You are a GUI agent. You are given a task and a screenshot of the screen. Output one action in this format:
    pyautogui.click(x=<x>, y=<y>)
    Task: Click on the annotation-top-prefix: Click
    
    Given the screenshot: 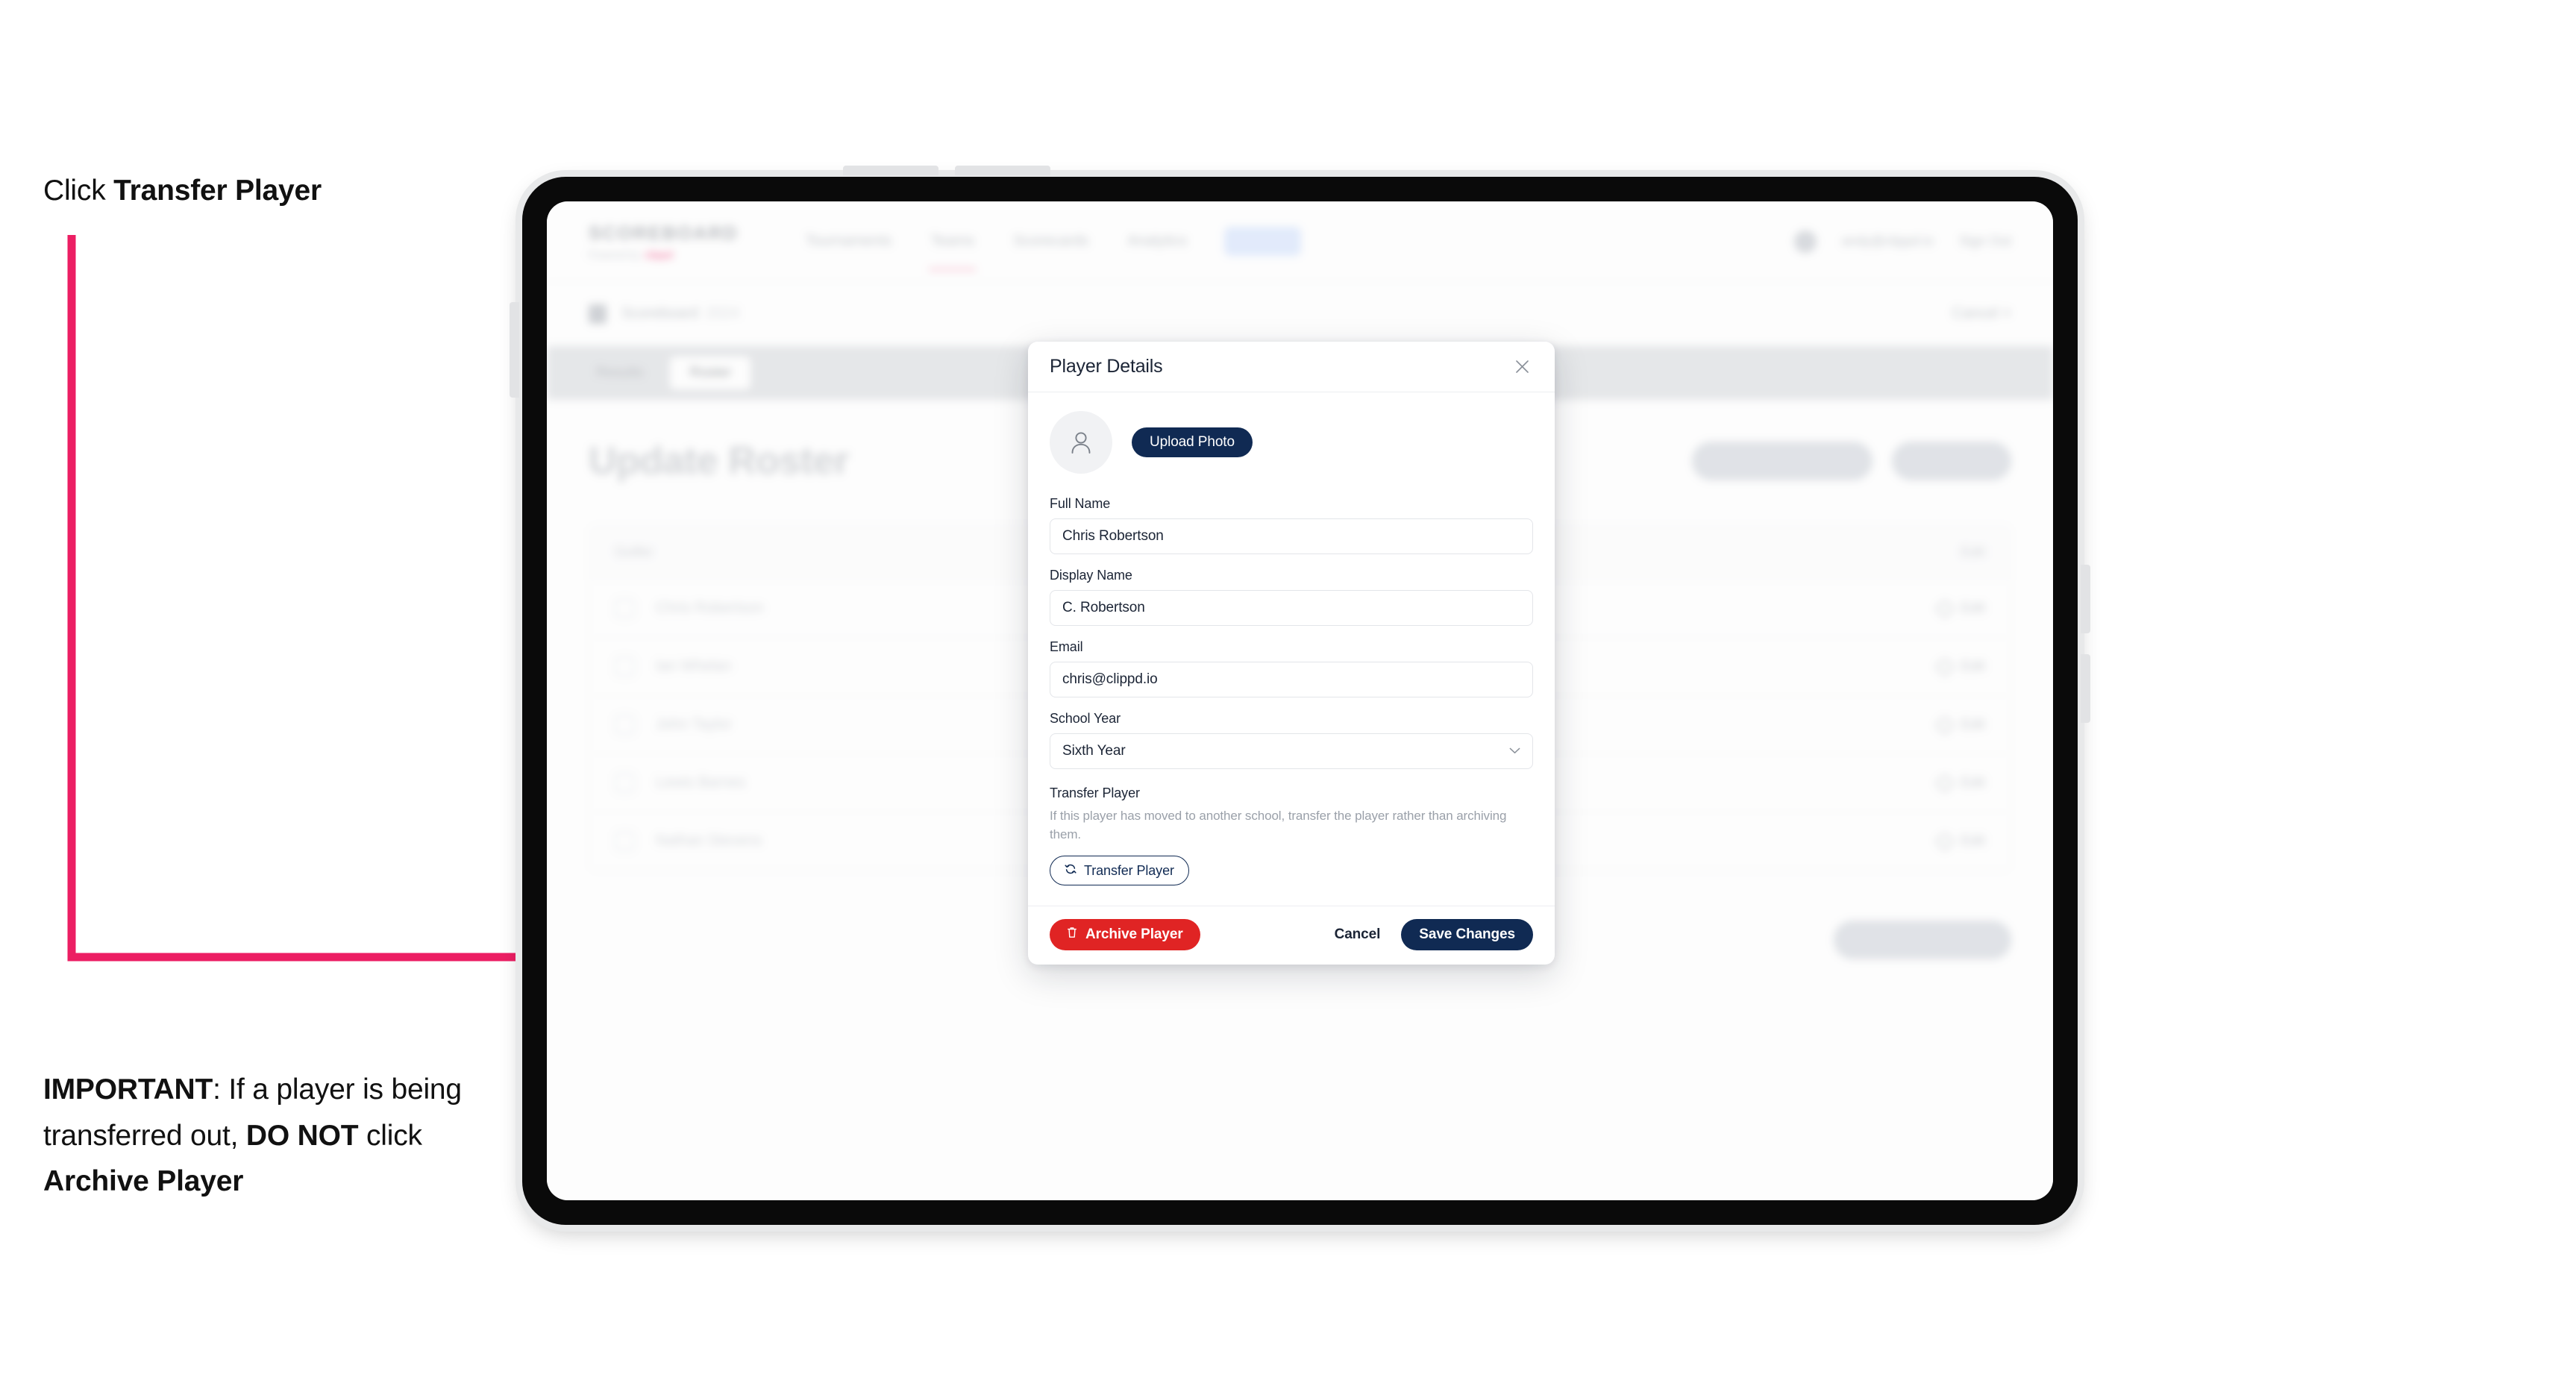 What is the action you would take?
    pyautogui.click(x=78, y=191)
    